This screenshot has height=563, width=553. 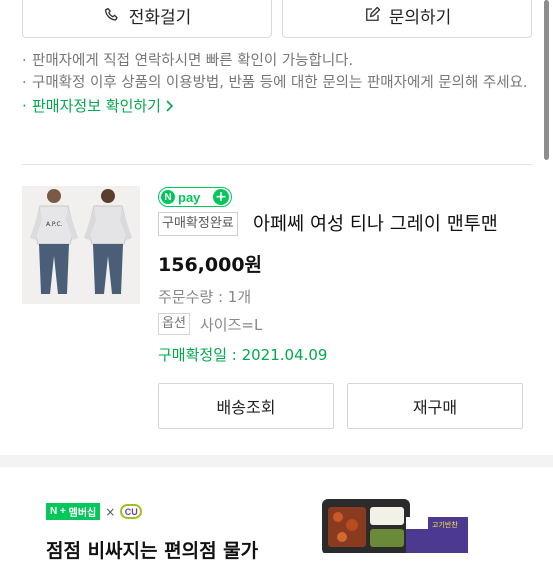 I want to click on inquiry-button: 문의하기, so click(x=407, y=19).